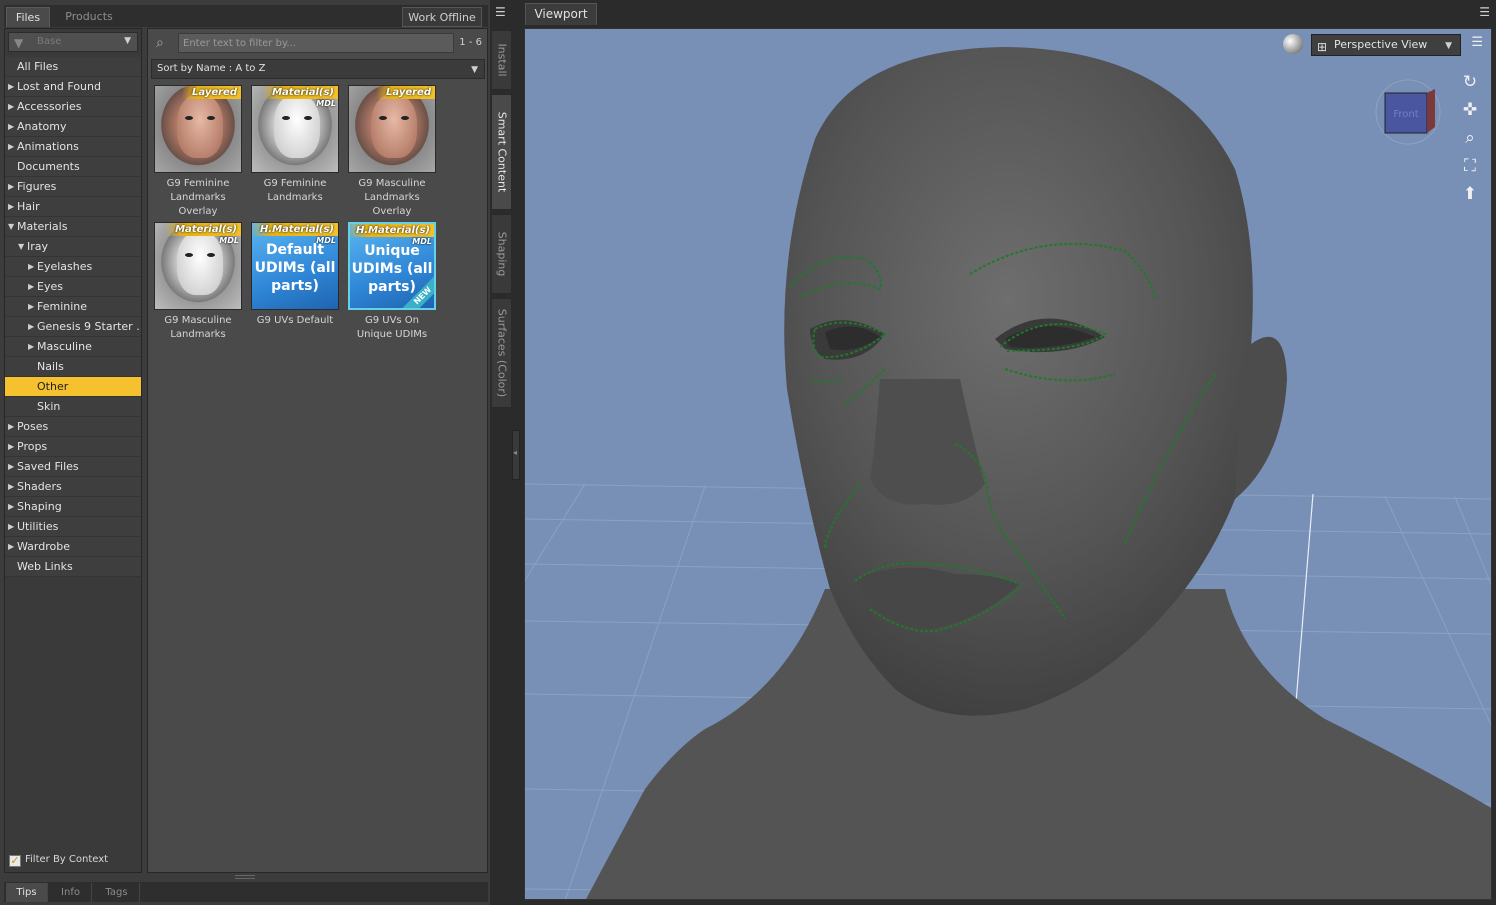 This screenshot has height=905, width=1496. Describe the element at coordinates (442, 17) in the screenshot. I see `work-offline-button: Work Offline` at that location.